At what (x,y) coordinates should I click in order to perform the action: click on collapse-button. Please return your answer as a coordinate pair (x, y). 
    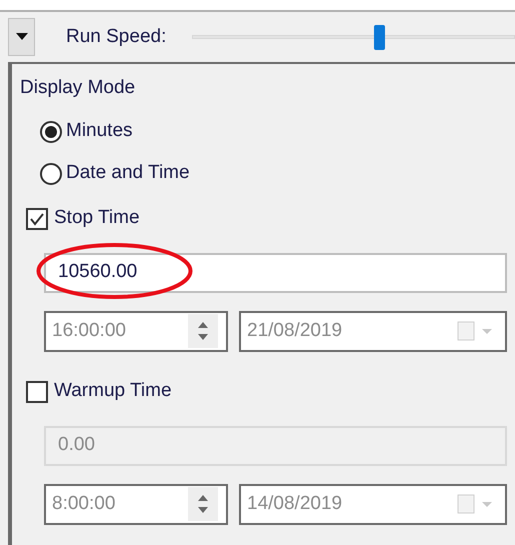
    Looking at the image, I should click on (21, 37).